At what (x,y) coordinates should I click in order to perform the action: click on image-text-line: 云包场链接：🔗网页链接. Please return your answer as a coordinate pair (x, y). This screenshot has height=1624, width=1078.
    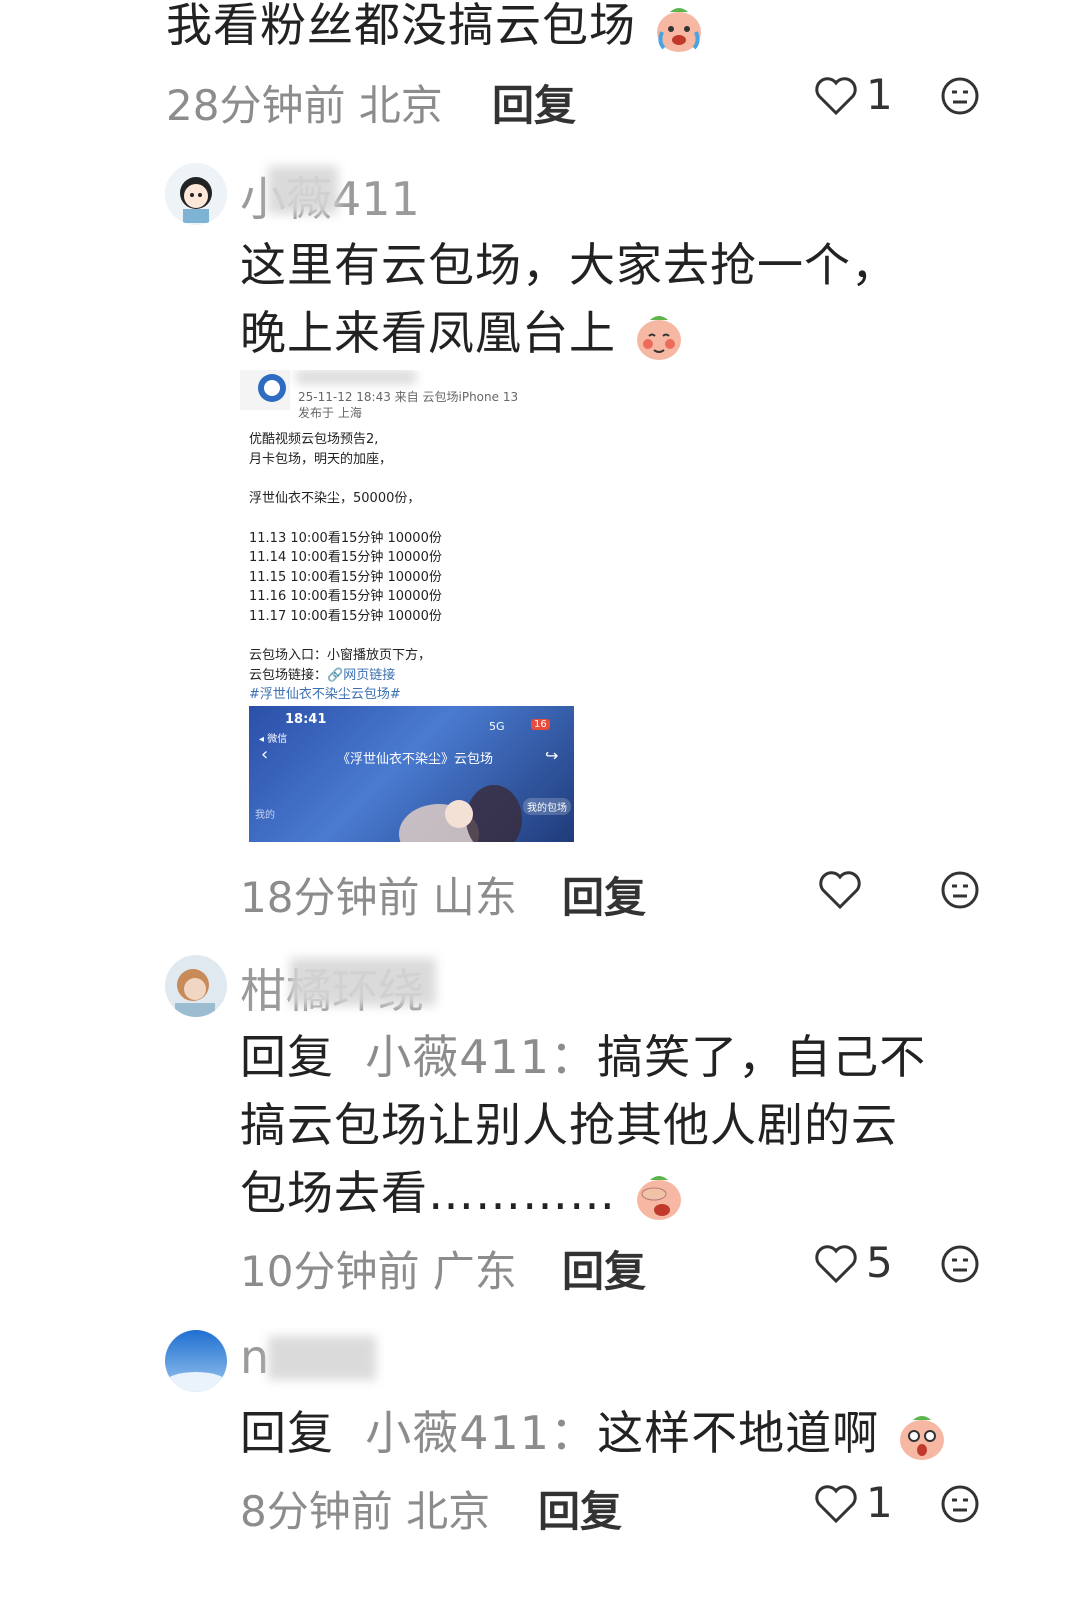
    Looking at the image, I should click on (322, 675).